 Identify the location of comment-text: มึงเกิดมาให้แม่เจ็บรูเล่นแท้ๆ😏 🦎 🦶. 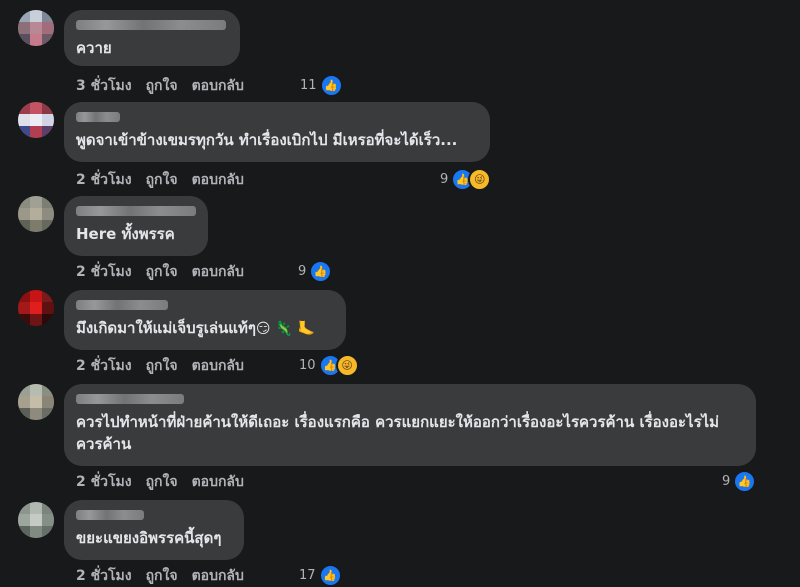
(205, 328).